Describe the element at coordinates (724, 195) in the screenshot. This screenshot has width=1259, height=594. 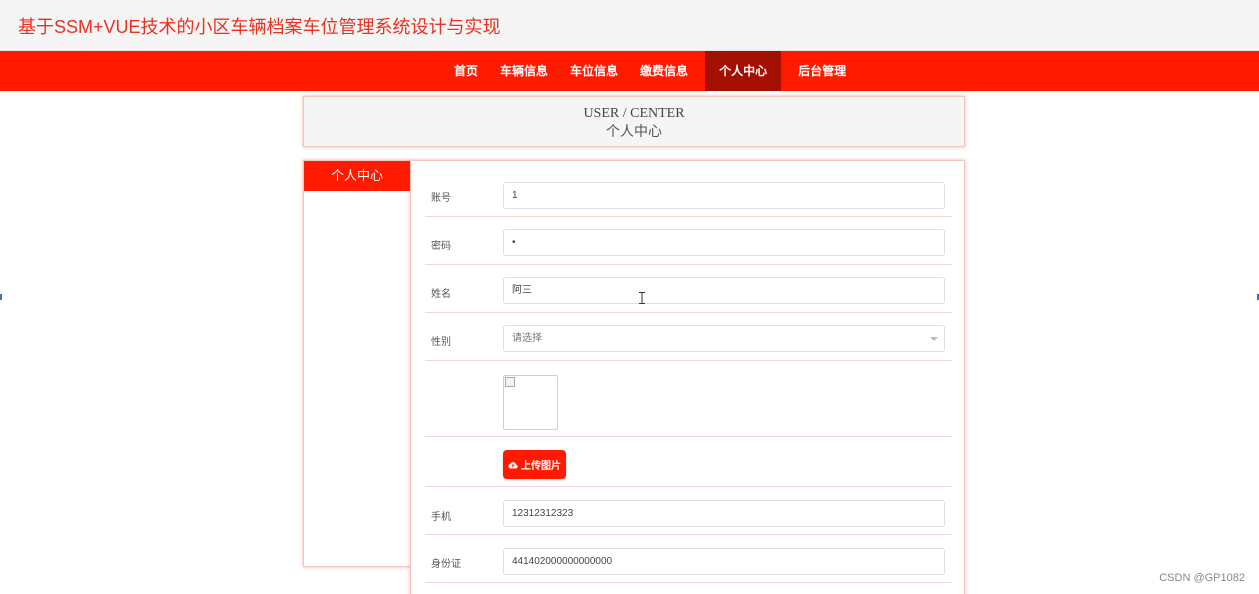
I see `account-input: 1` at that location.